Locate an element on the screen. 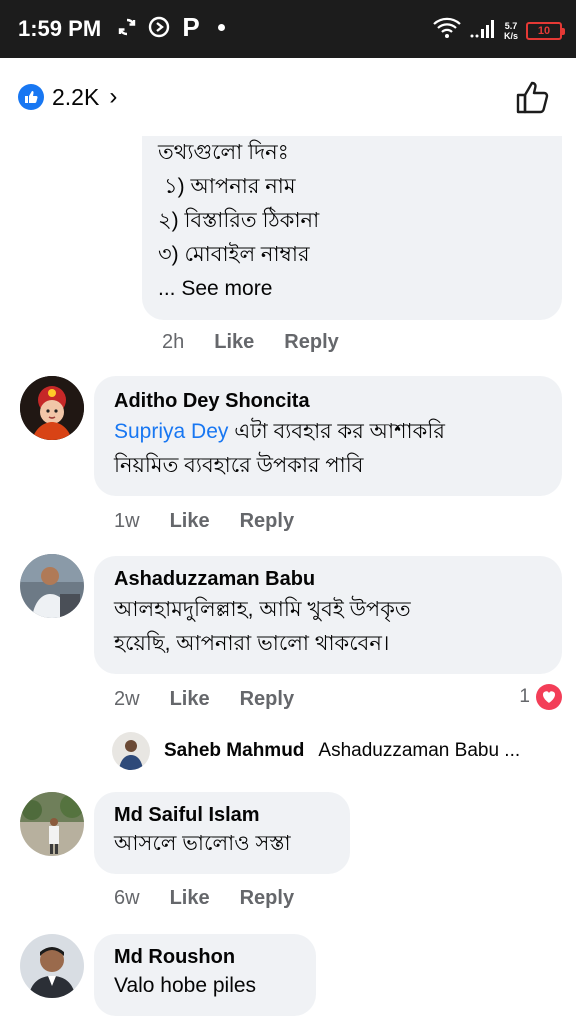 The height and width of the screenshot is (1024, 576). chevron-right-icon: › is located at coordinates (113, 96).